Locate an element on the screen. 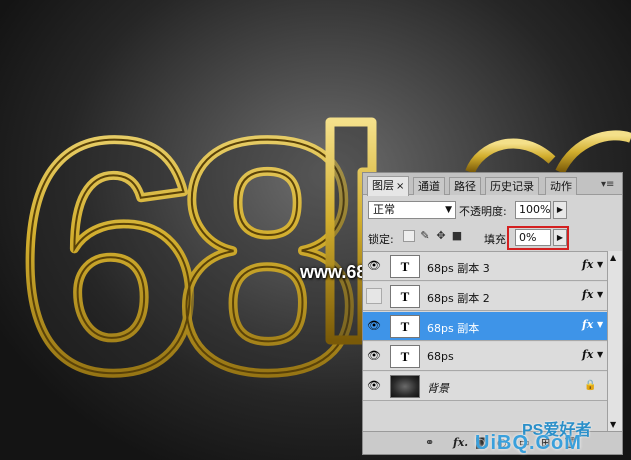 Image resolution: width=631 pixels, height=460 pixels. art-letter-o-partial is located at coordinates (510, 156).